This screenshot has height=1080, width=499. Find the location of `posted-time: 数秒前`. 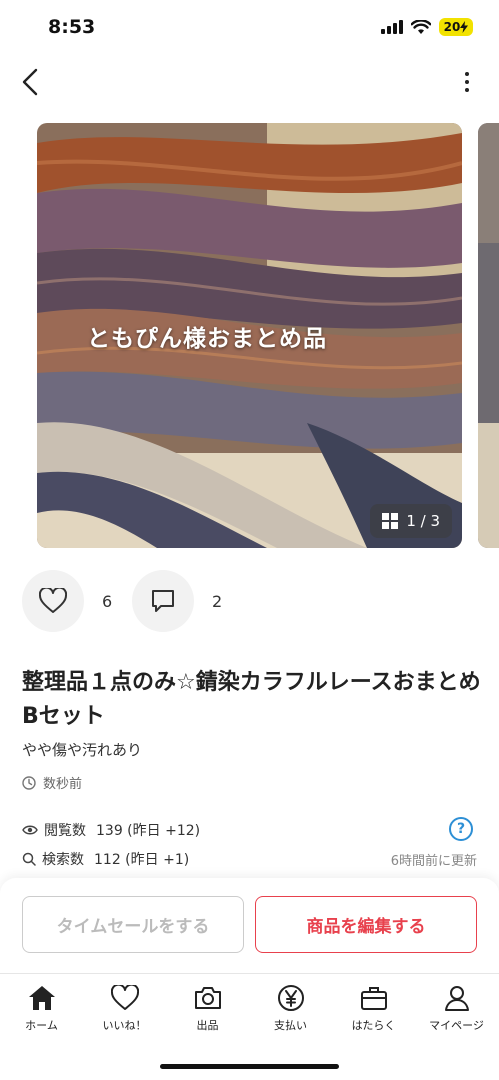

posted-time: 数秒前 is located at coordinates (63, 784).